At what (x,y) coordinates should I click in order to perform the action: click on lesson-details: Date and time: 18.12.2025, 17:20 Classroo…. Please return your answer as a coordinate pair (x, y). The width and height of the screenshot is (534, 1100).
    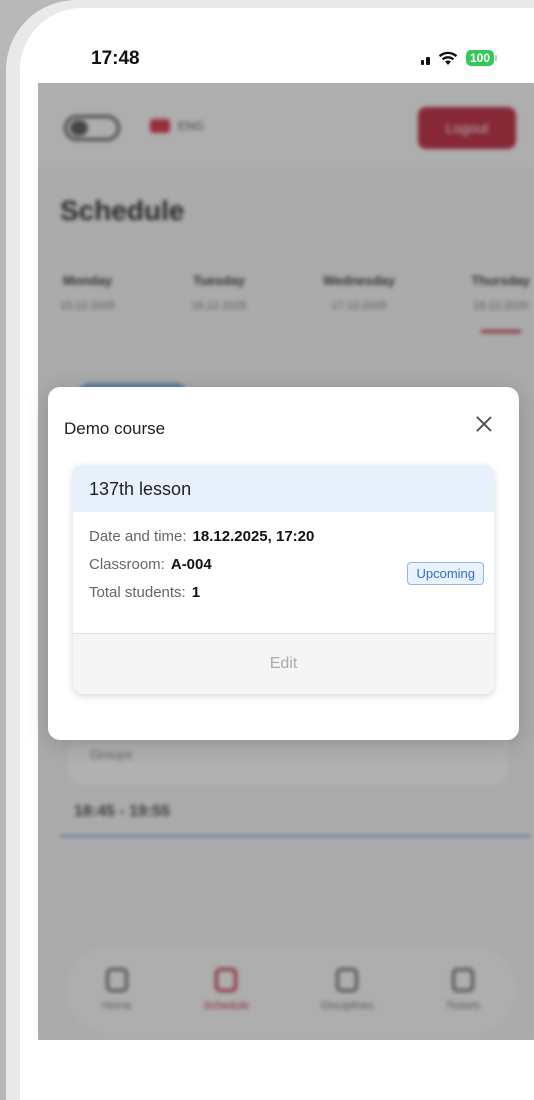
    Looking at the image, I should click on (283, 572).